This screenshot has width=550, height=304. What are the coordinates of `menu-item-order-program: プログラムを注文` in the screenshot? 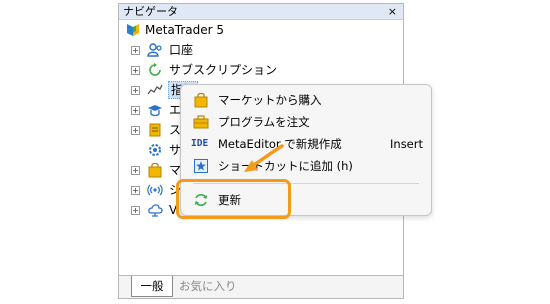 It's located at (305, 122).